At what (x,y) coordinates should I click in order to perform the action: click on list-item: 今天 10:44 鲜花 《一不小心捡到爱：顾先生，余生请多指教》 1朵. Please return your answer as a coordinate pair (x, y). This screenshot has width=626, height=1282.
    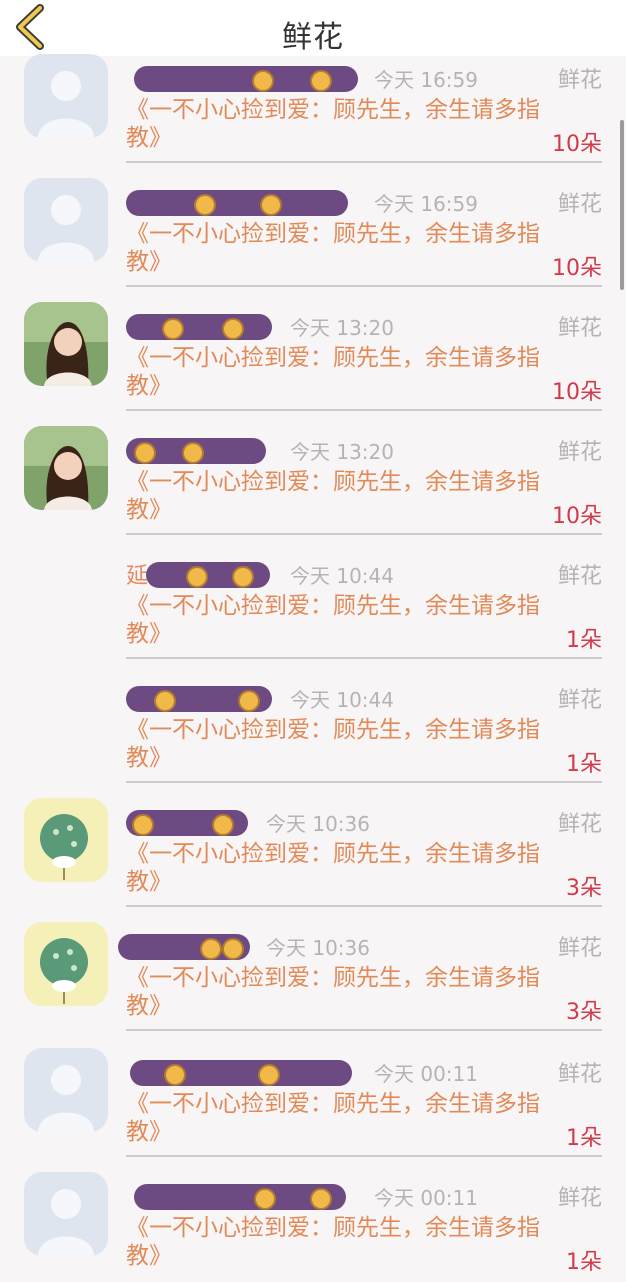
    Looking at the image, I should click on (313, 722).